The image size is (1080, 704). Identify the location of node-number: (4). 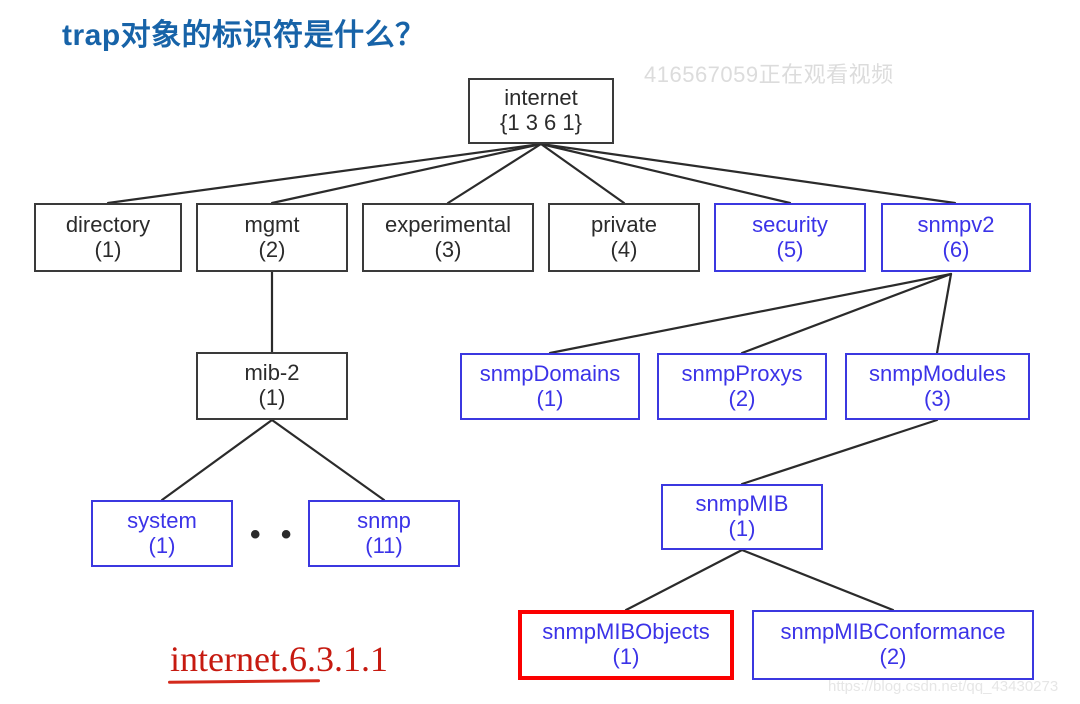
(624, 249).